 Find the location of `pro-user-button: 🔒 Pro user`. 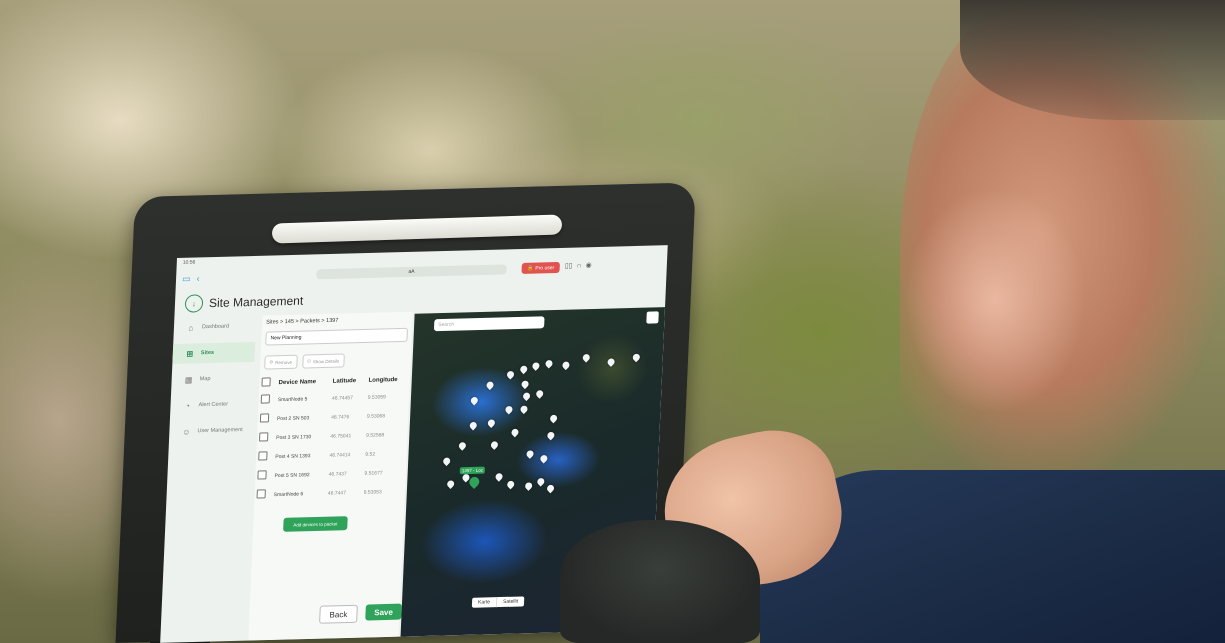

pro-user-button: 🔒 Pro user is located at coordinates (540, 267).